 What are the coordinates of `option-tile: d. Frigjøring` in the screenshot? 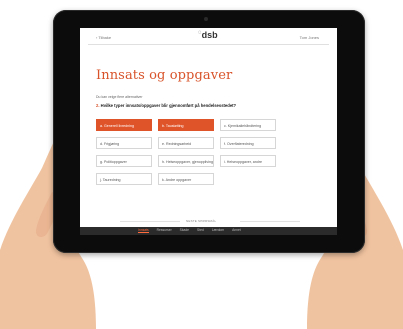 It's located at (124, 143).